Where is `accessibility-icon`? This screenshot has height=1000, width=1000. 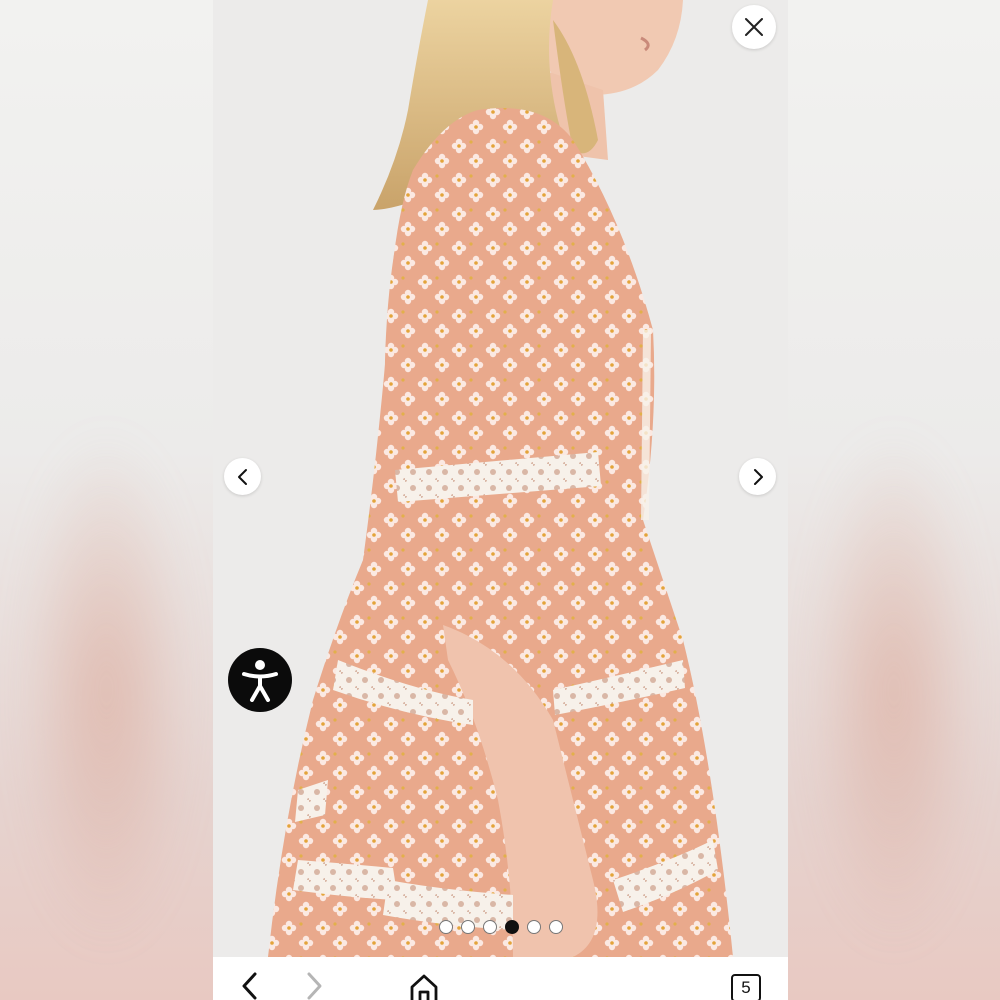 accessibility-icon is located at coordinates (260, 681).